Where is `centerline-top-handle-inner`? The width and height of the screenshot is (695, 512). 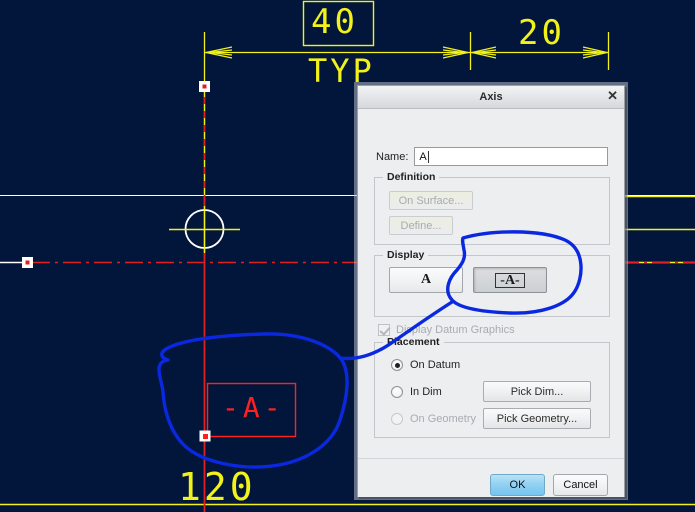 centerline-top-handle-inner is located at coordinates (204, 86).